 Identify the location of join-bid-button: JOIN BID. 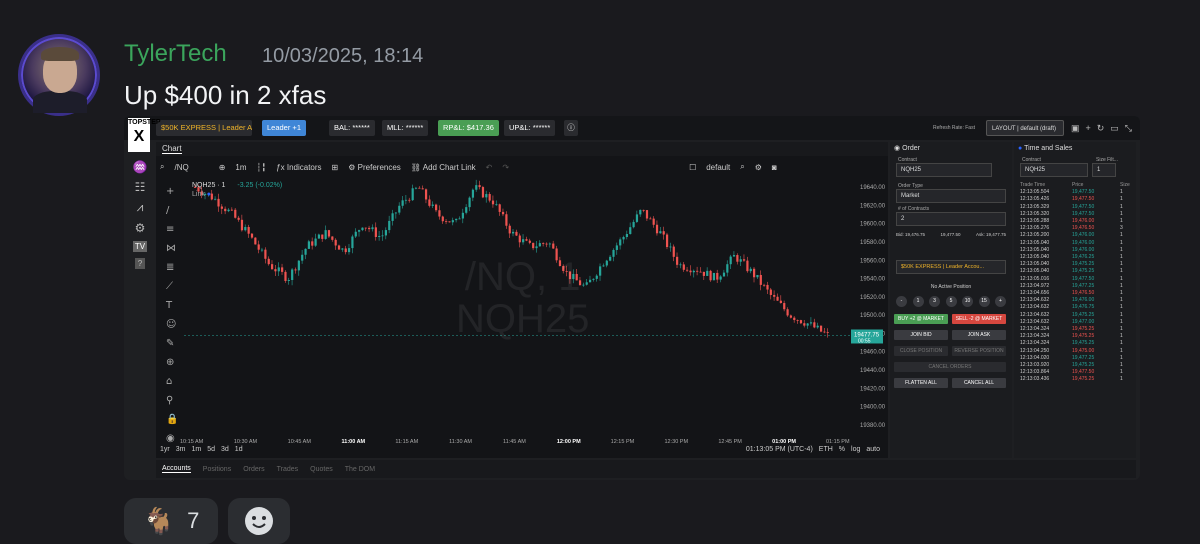
(921, 335).